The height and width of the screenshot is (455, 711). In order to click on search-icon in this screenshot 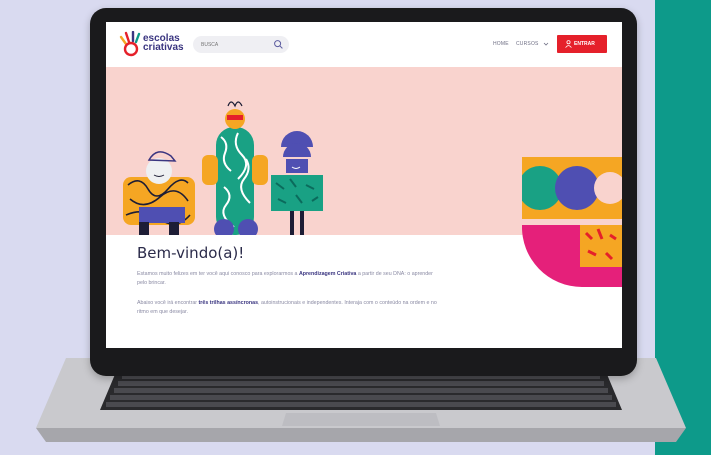, I will do `click(278, 44)`.